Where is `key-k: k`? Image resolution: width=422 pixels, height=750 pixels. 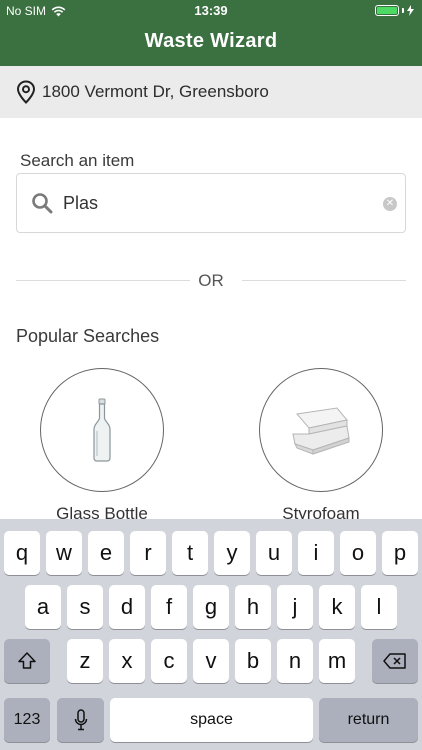 key-k: k is located at coordinates (337, 607).